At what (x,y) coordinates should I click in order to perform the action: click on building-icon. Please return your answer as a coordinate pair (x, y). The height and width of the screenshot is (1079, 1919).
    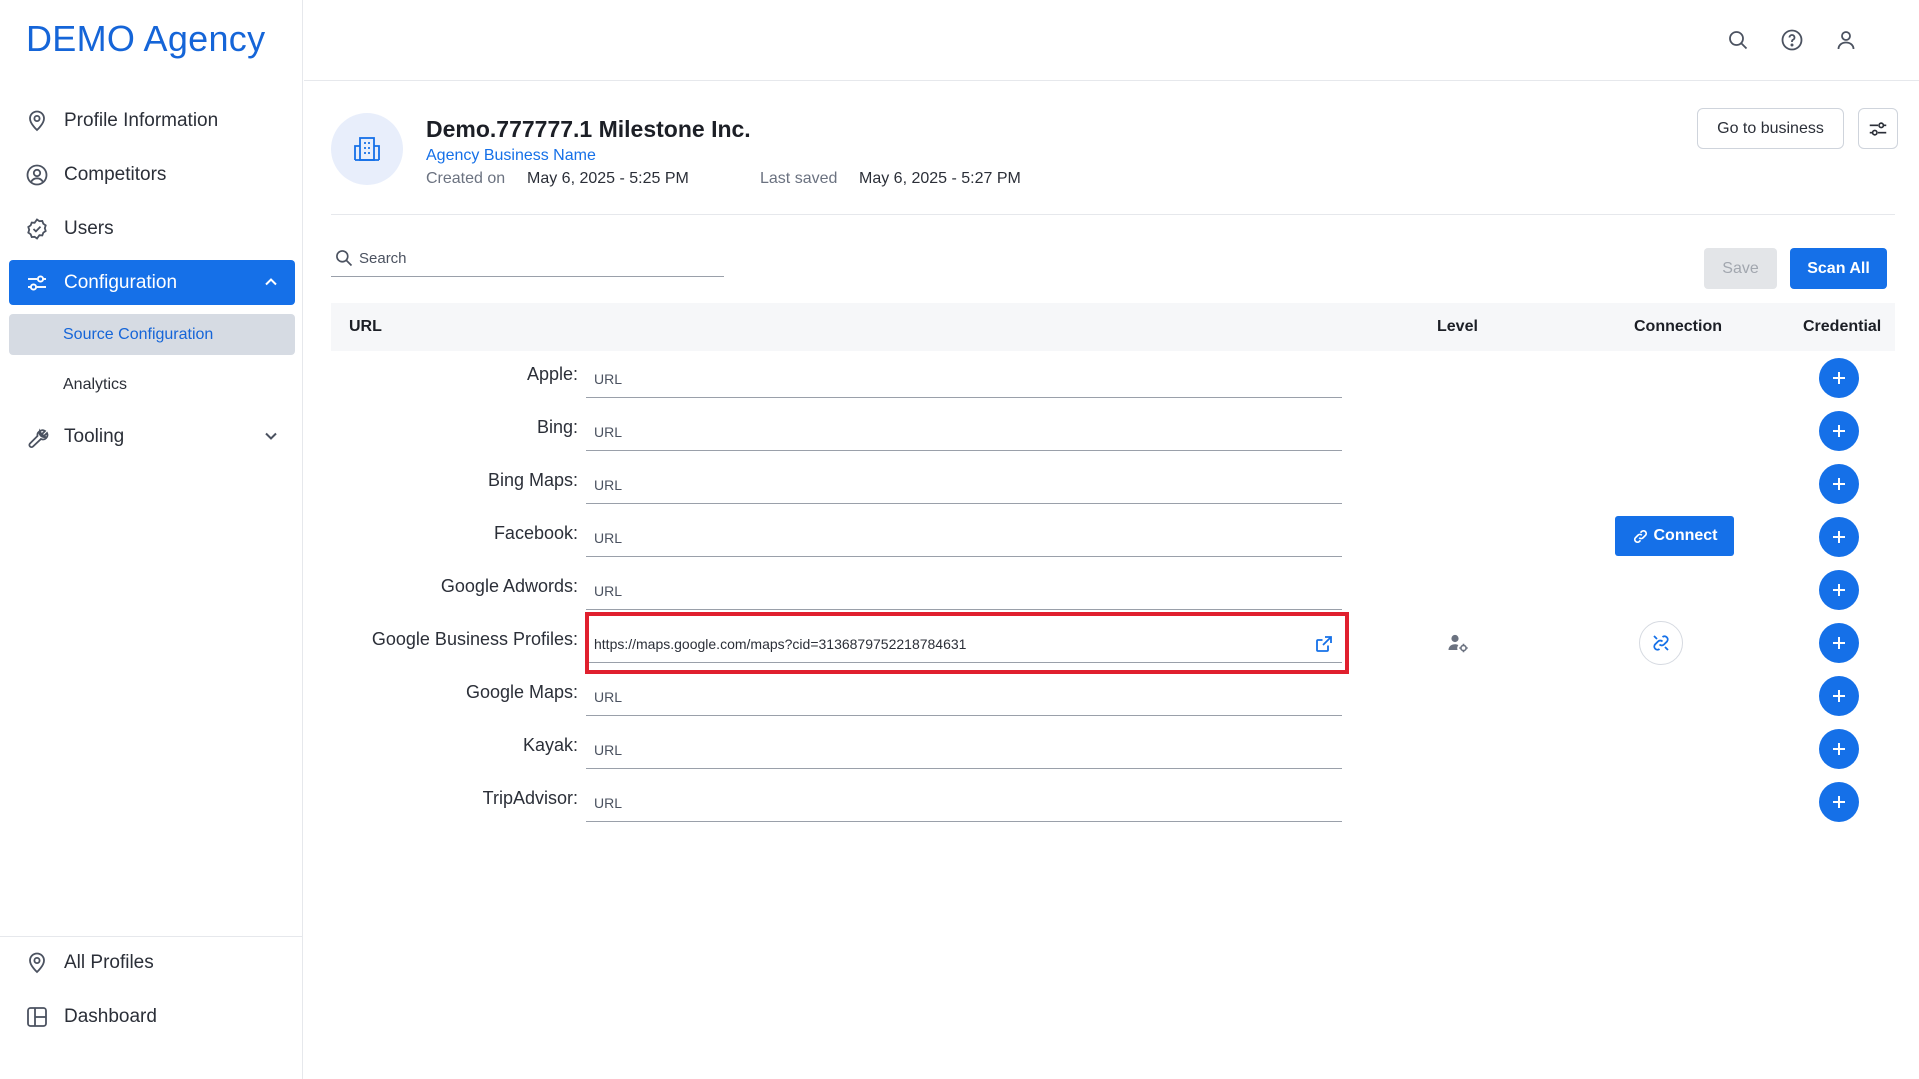
    Looking at the image, I should click on (367, 149).